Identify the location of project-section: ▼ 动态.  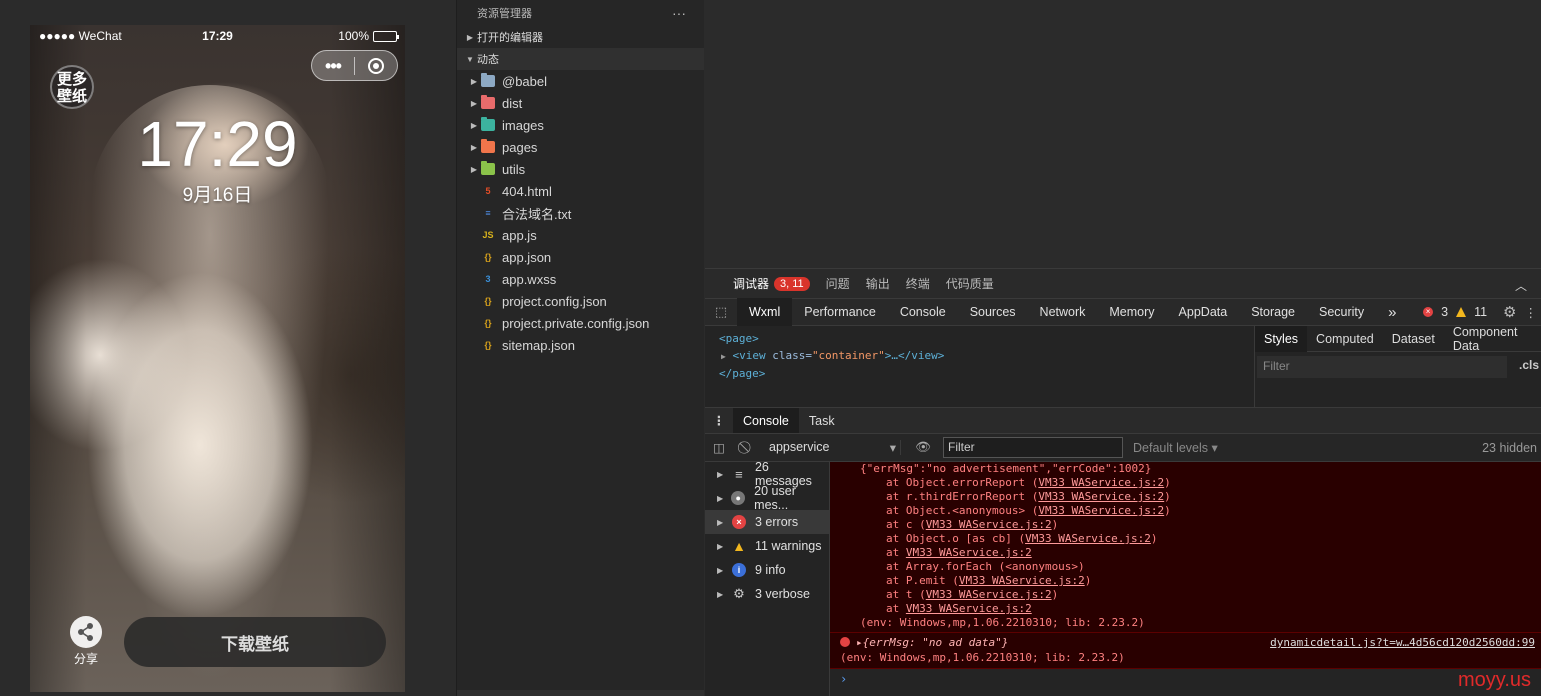
(580, 59).